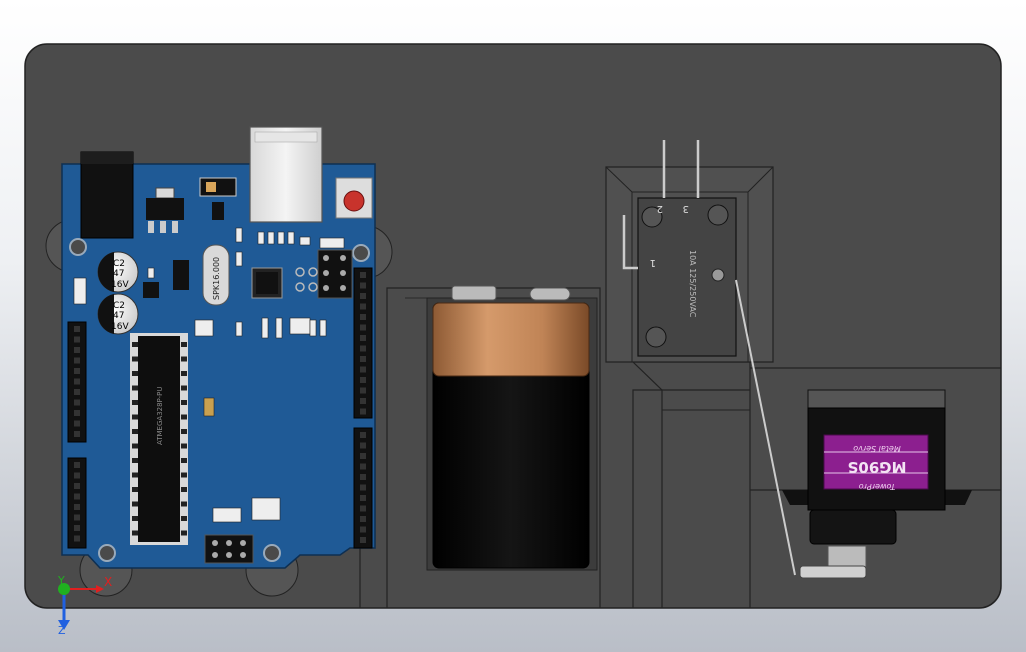  I want to click on header-analog-left, so click(77, 503).